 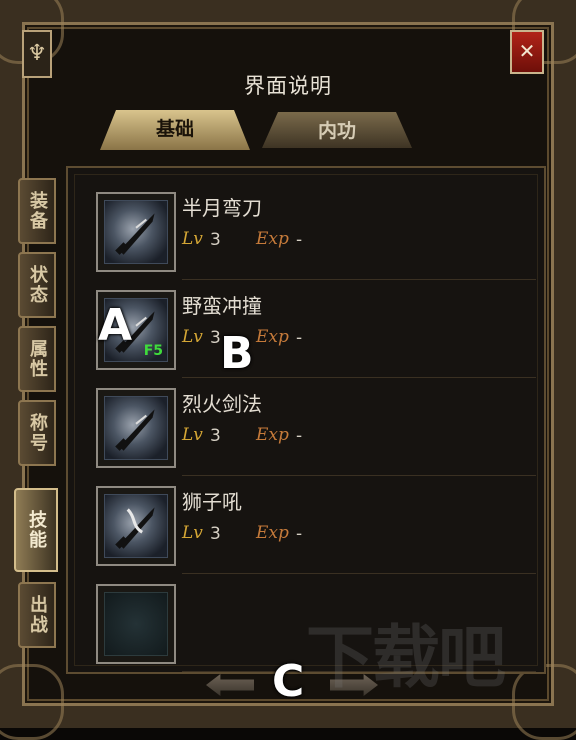 What do you see at coordinates (37, 433) in the screenshot?
I see `side-tab-title: 称号` at bounding box center [37, 433].